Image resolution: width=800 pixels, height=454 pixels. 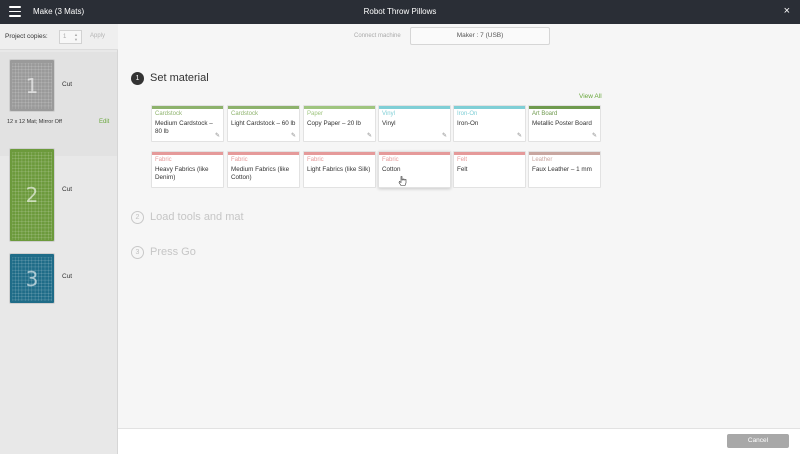 I want to click on project-title: Robot Throw Pillows, so click(x=400, y=11).